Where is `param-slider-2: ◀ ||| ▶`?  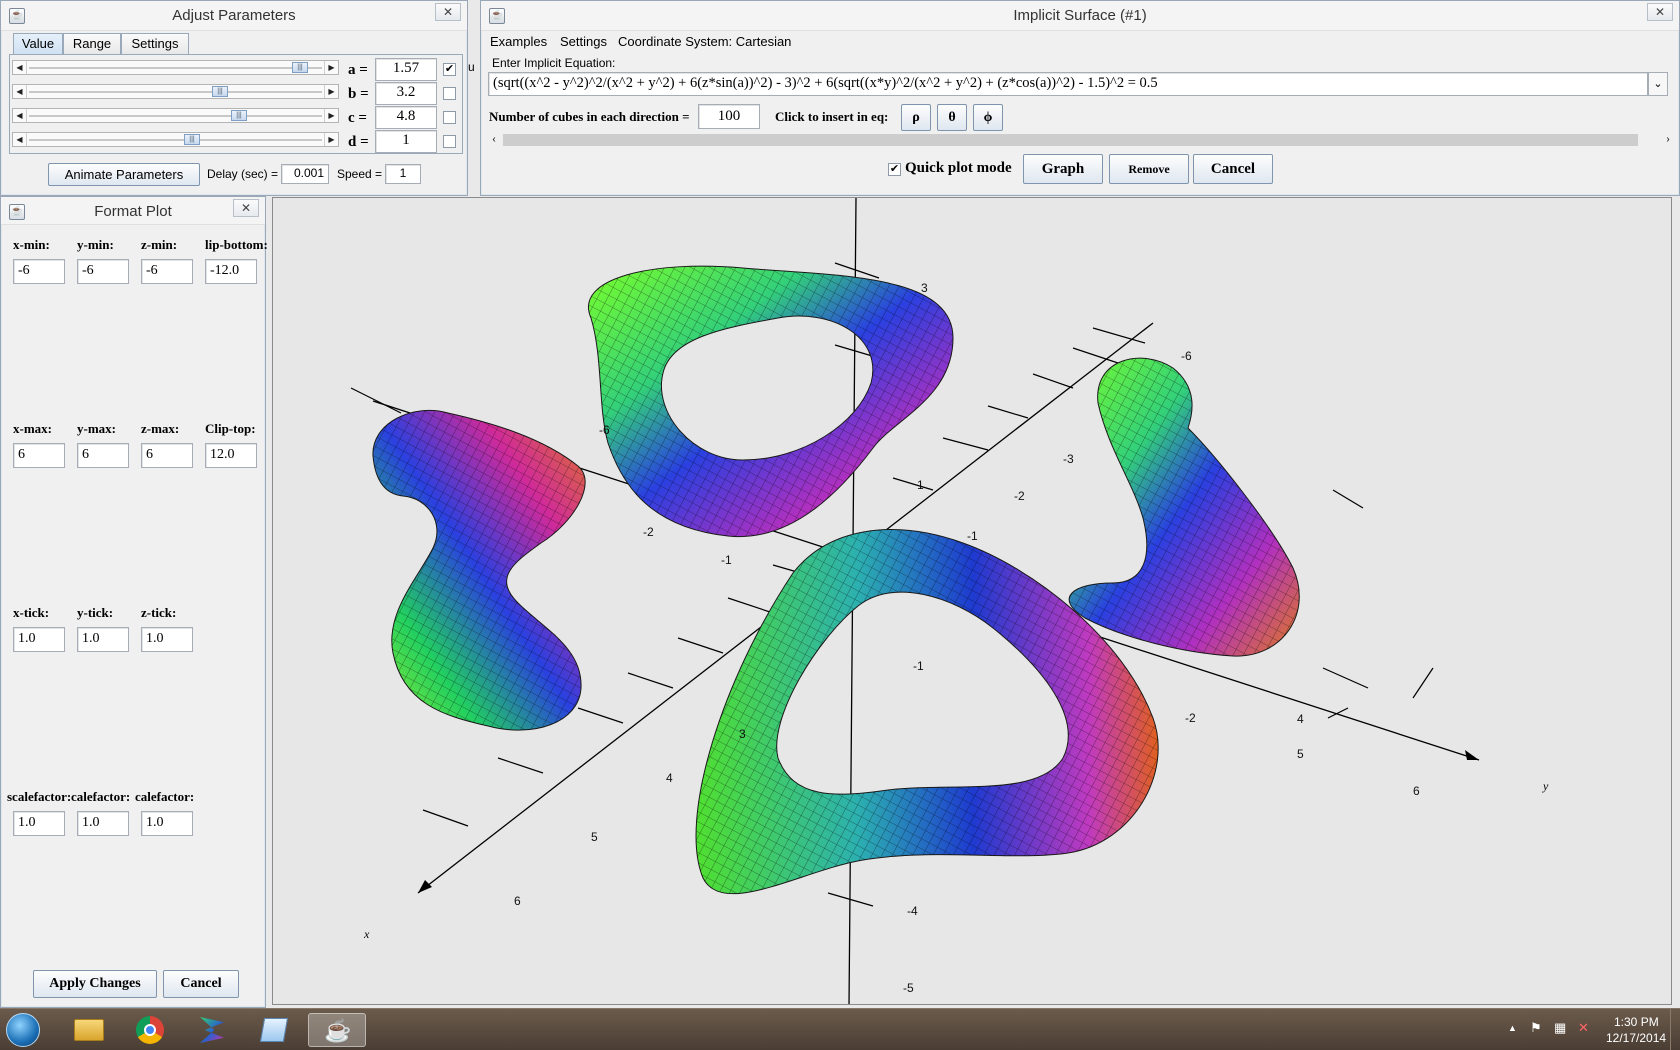
param-slider-2: ◀ ||| ▶ is located at coordinates (175, 115).